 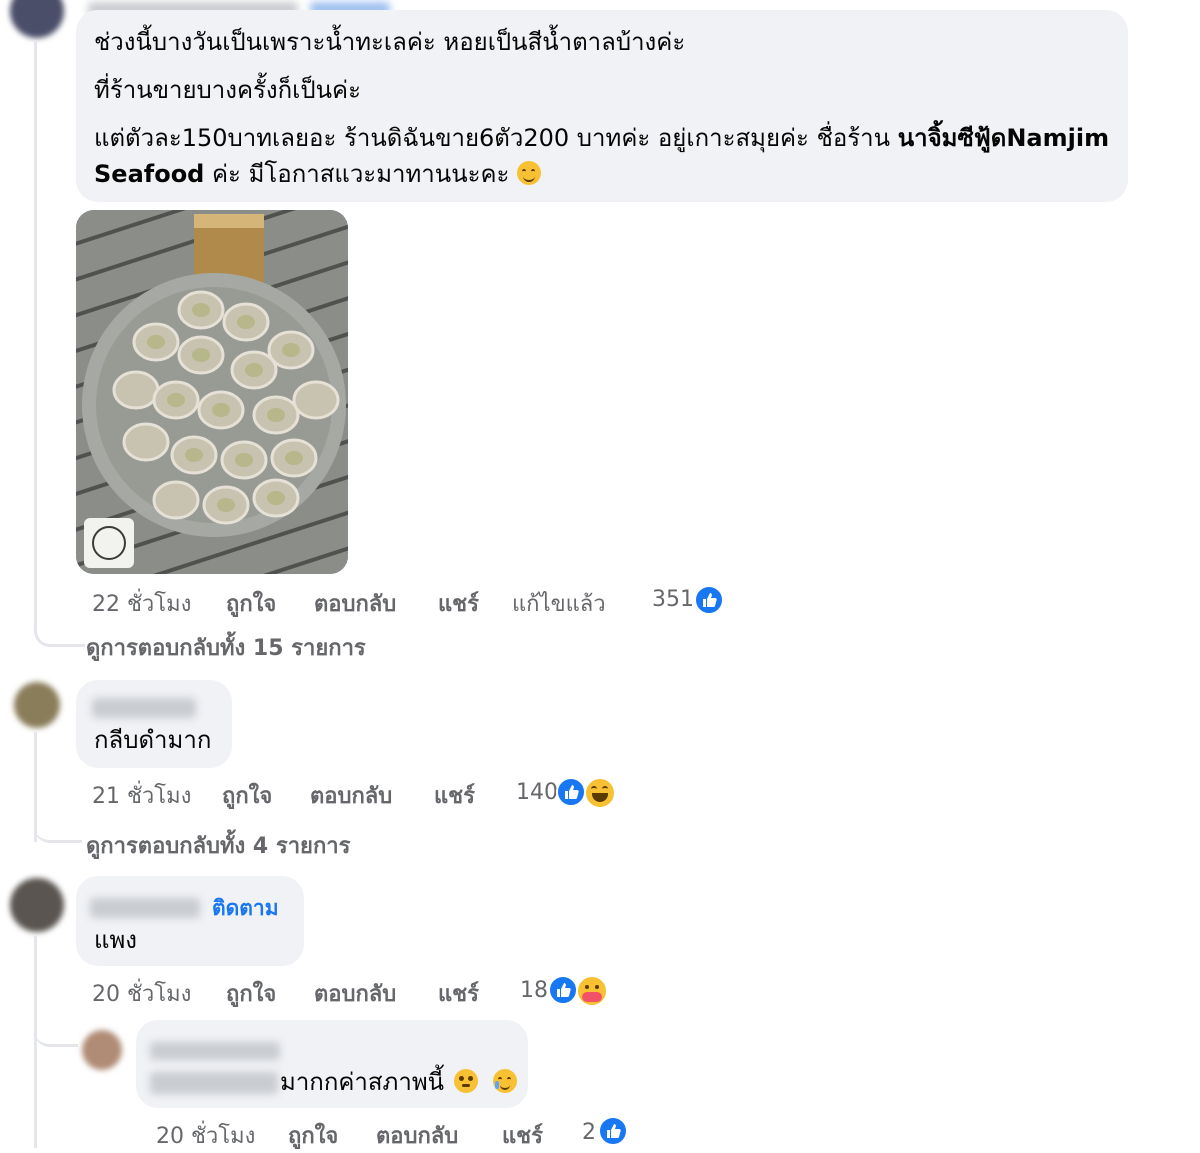 What do you see at coordinates (116, 940) in the screenshot?
I see `comment-text: แพง` at bounding box center [116, 940].